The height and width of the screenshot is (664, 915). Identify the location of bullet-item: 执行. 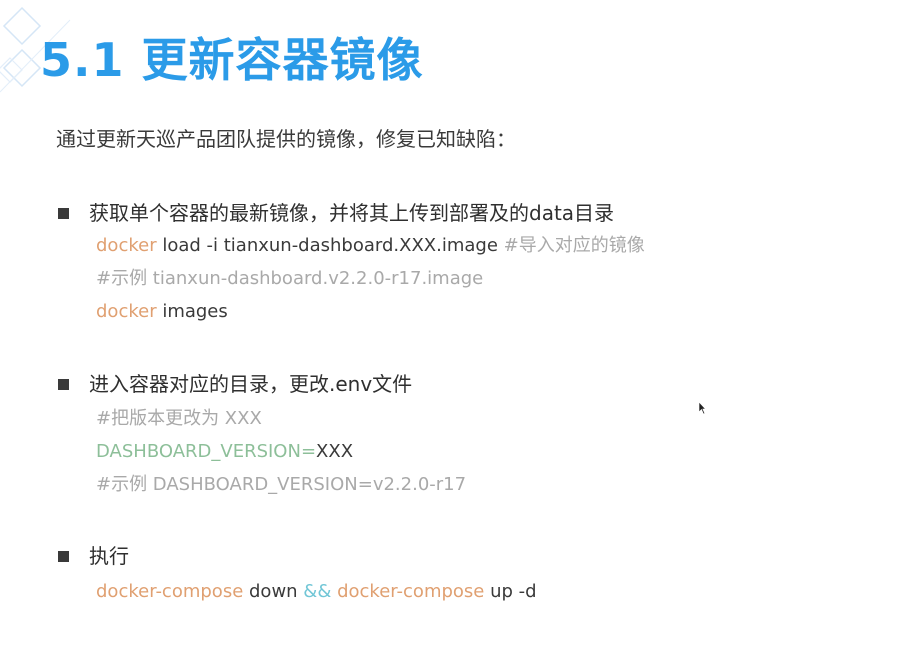
(93, 556).